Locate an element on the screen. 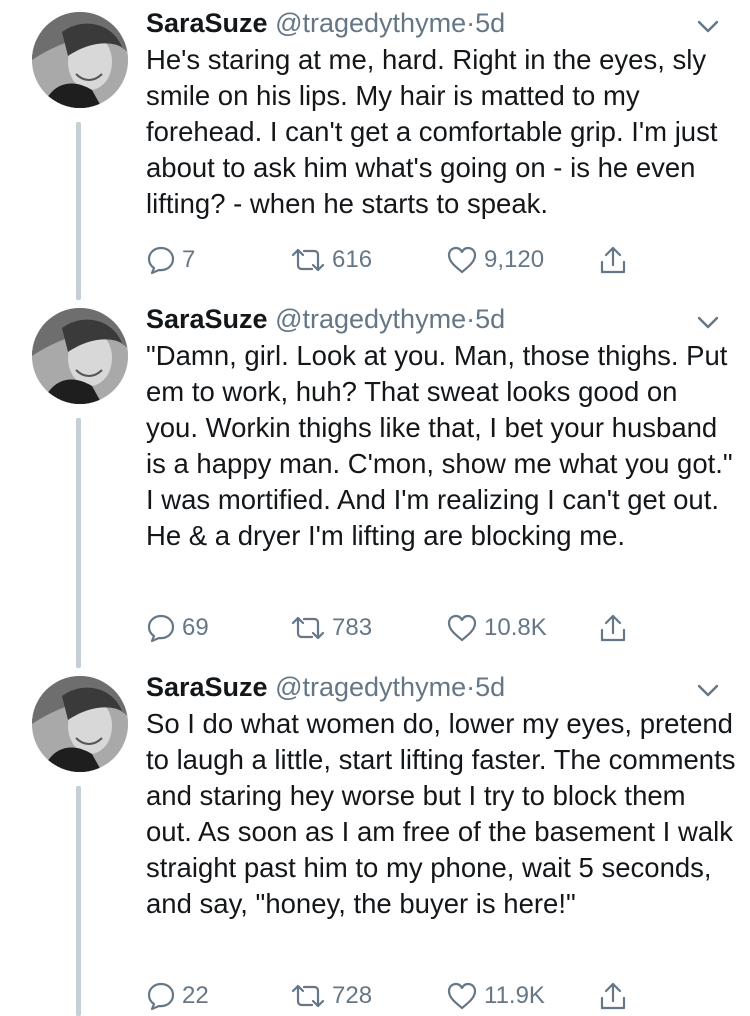 The width and height of the screenshot is (750, 1016). retweet-button: 783 is located at coordinates (331, 628).